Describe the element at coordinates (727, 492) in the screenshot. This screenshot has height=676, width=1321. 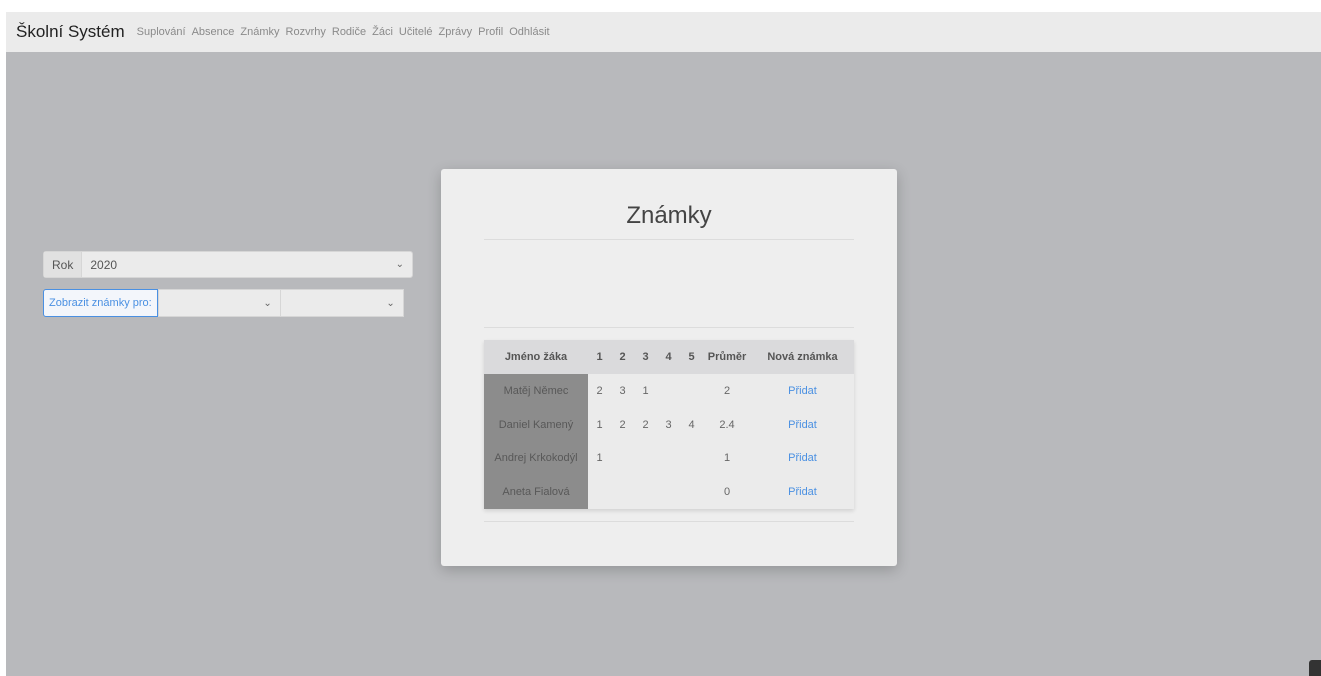
I see `average-cell: 0` at that location.